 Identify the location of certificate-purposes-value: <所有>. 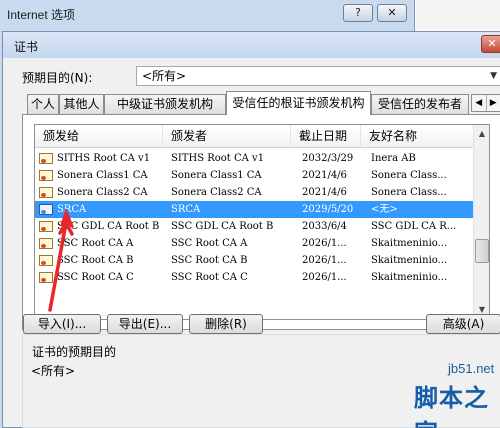
(53, 371).